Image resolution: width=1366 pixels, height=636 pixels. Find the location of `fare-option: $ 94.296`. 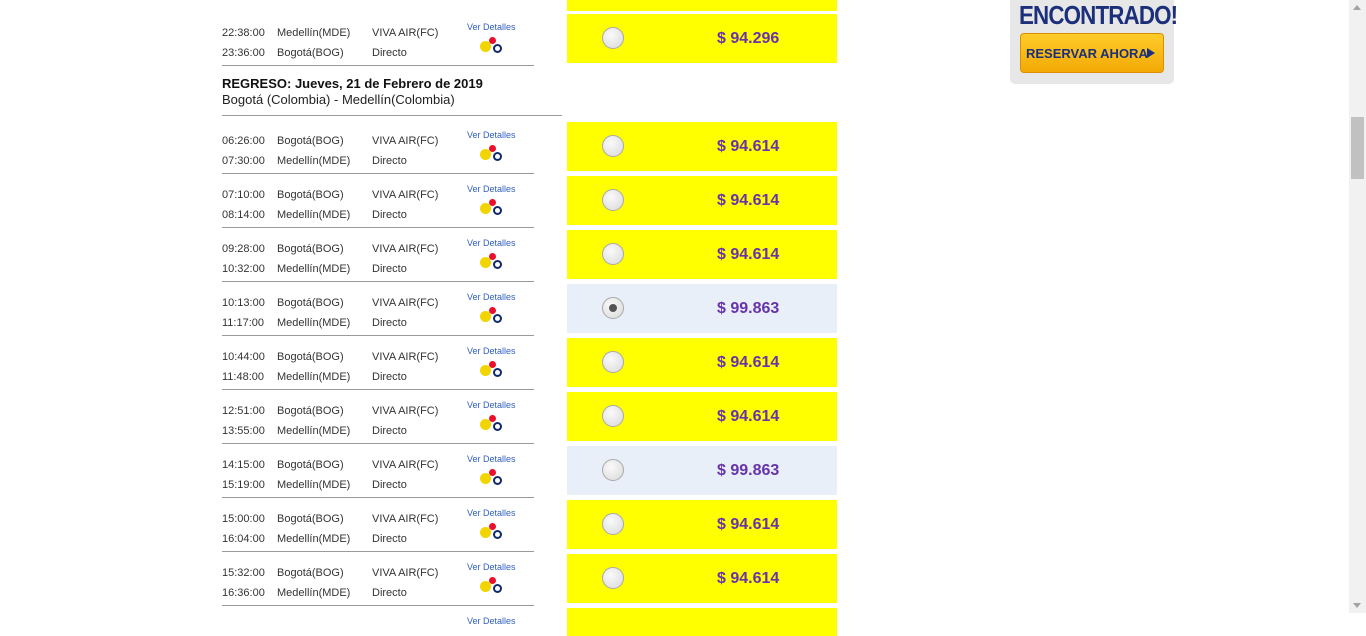

fare-option: $ 94.296 is located at coordinates (702, 38).